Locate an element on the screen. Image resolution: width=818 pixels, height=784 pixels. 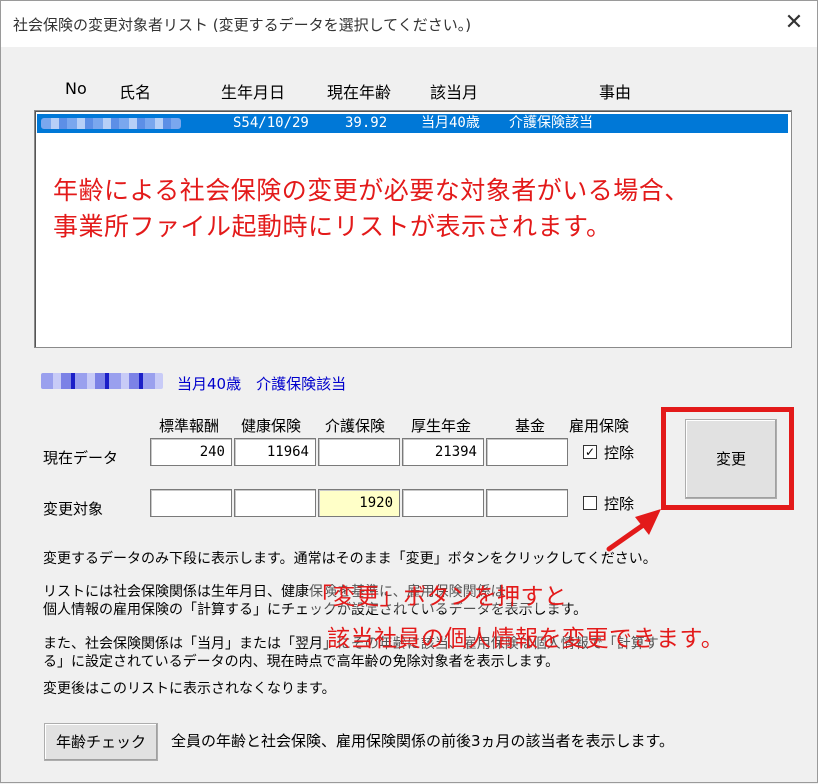
age-check-desc: 全員の年齢と社会保険、雇用保険関係の前後3ヵ月の該当者を表示します。 is located at coordinates (423, 741).